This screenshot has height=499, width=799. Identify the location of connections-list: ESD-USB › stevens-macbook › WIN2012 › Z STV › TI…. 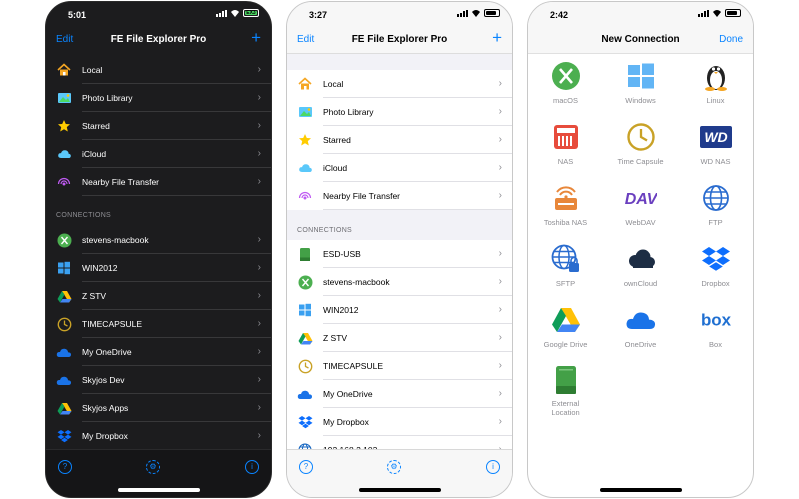
(399, 352).